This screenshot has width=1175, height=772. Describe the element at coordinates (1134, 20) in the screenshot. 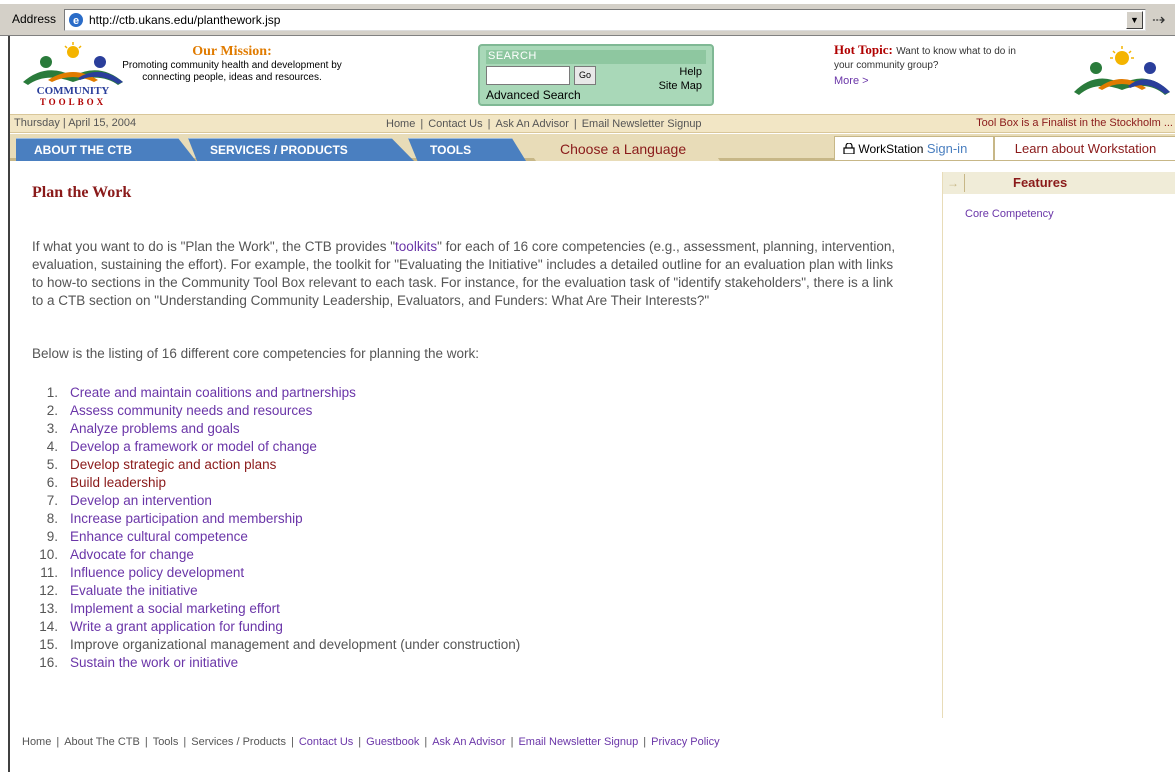

I see `address-dropdown-button: ▼` at that location.